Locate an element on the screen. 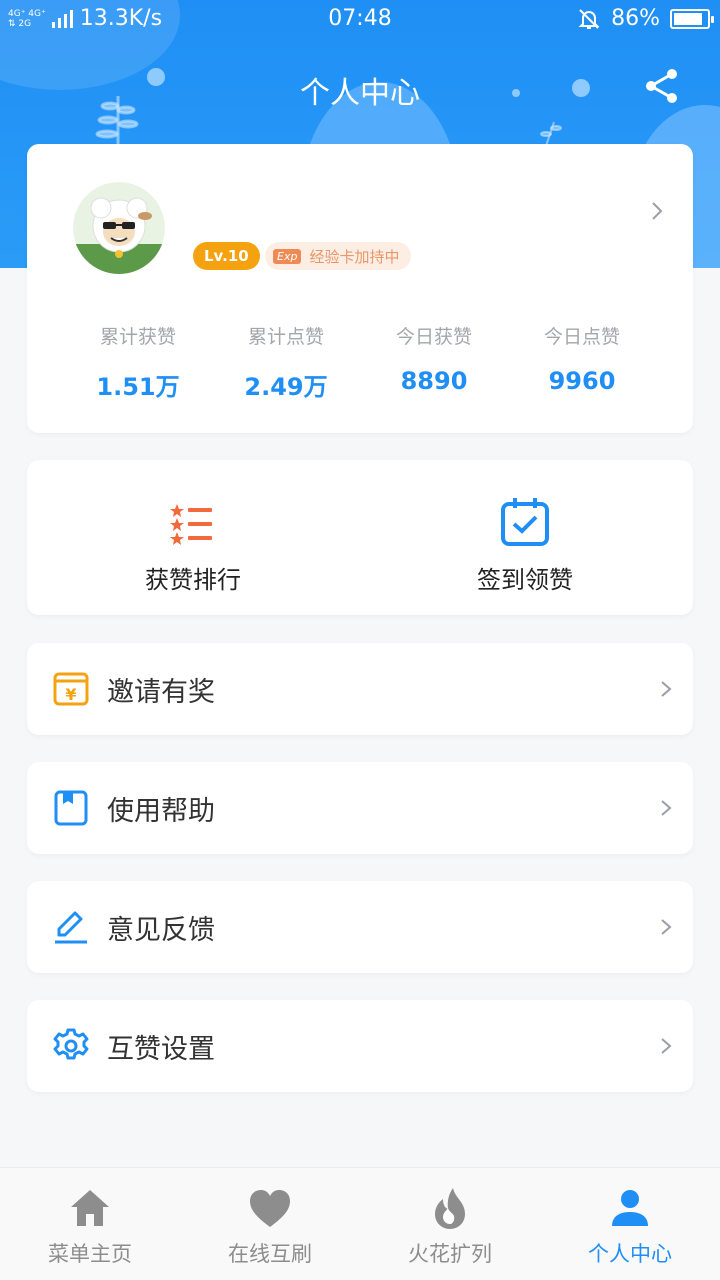  stat-today-given: 今日点赞 9960 is located at coordinates (581, 360).